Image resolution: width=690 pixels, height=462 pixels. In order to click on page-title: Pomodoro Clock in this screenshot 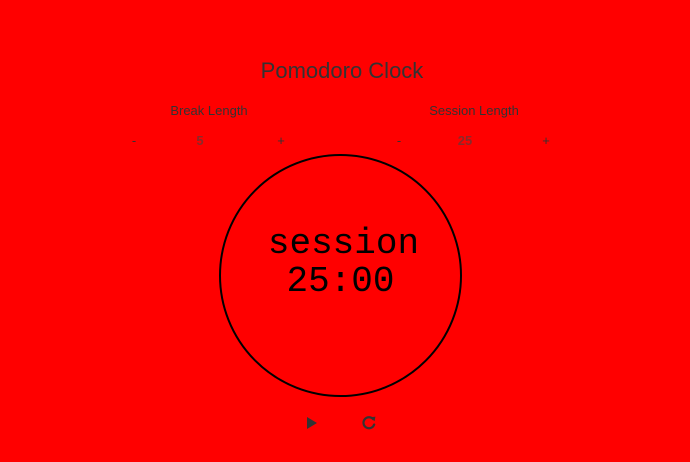, I will do `click(342, 70)`.